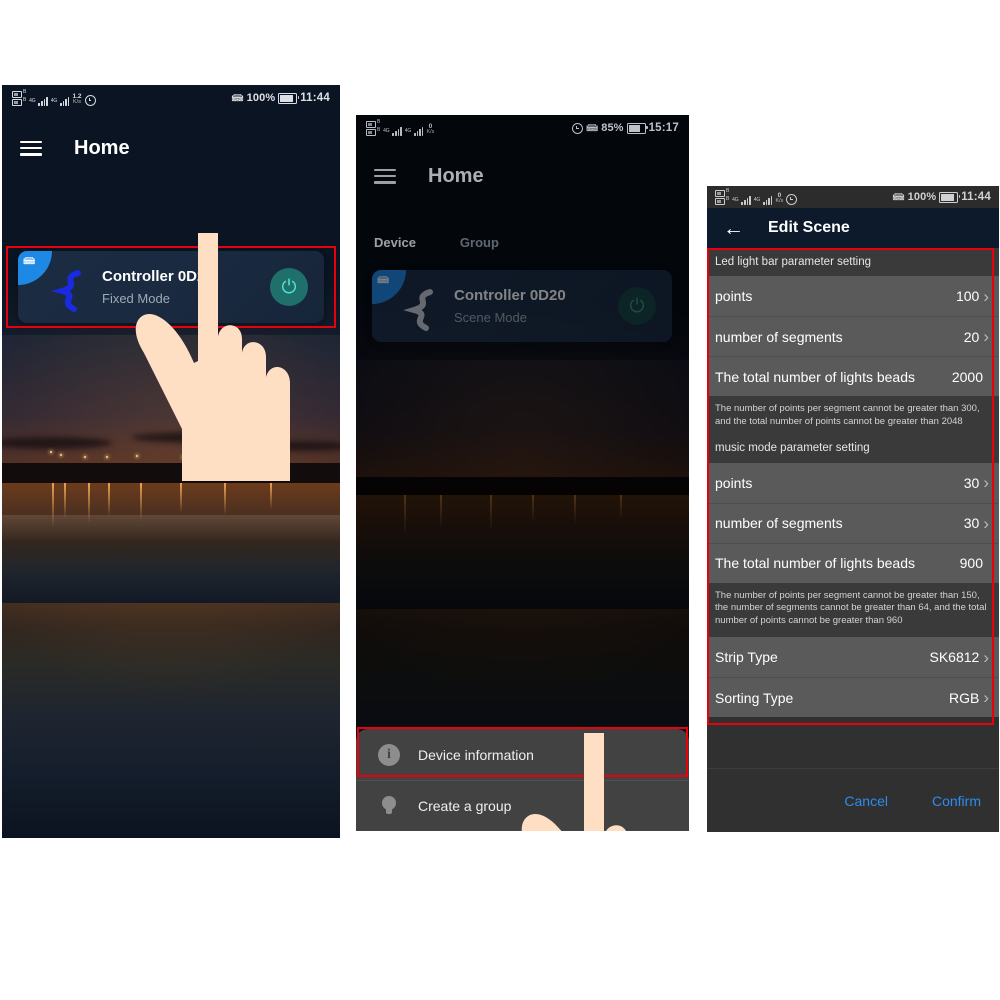 This screenshot has width=1000, height=1000. What do you see at coordinates (971, 336) in the screenshot?
I see `setting-value: 20` at bounding box center [971, 336].